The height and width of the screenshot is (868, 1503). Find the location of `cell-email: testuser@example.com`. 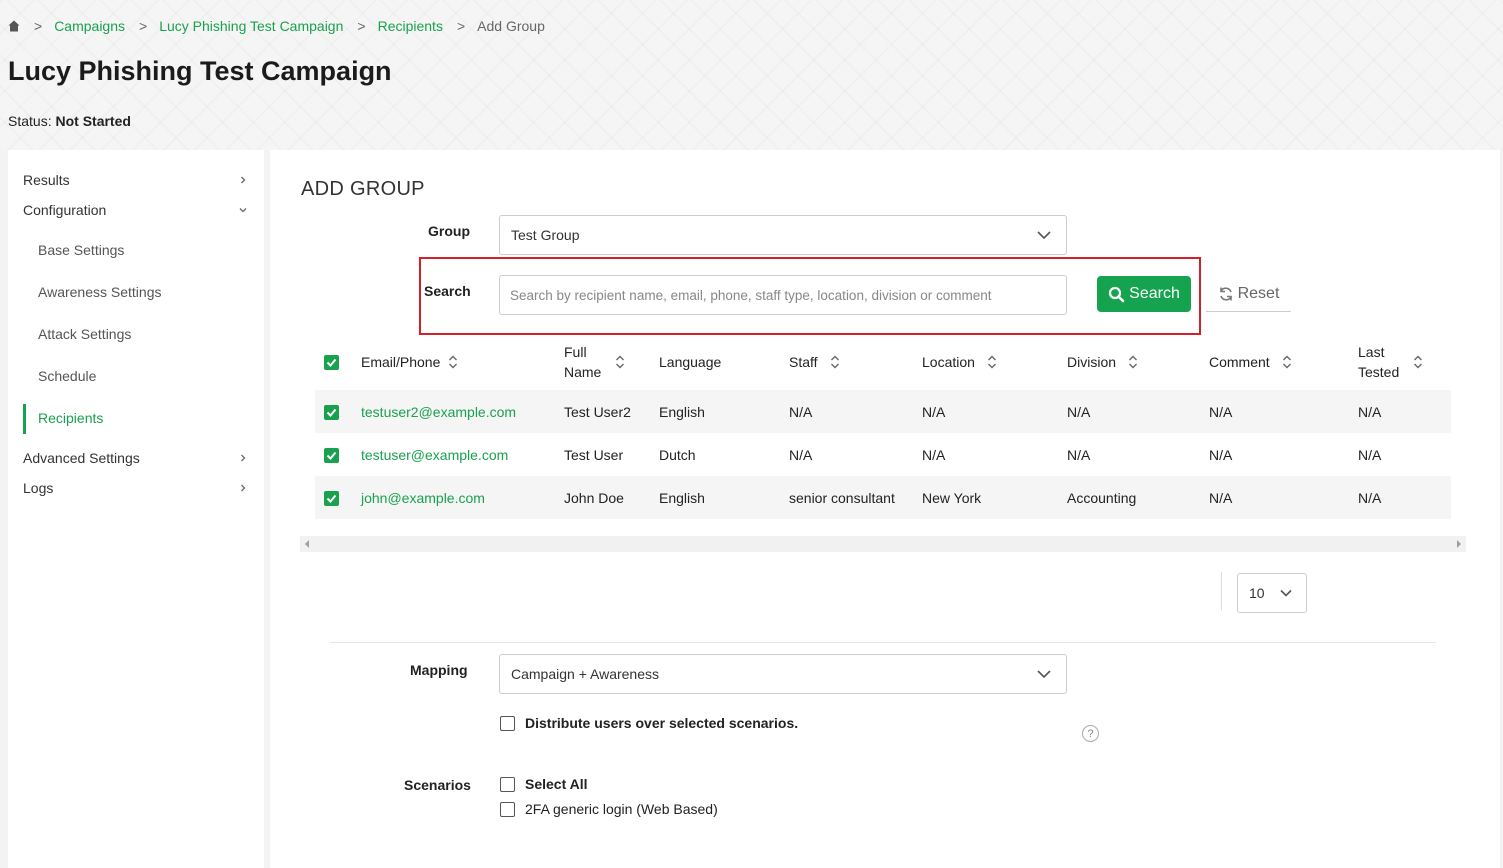

cell-email: testuser@example.com is located at coordinates (434, 454).